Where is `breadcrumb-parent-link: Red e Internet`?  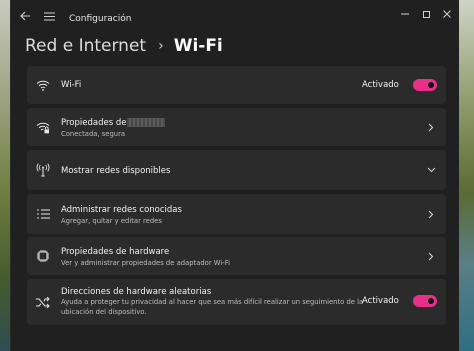
breadcrumb-parent-link: Red e Internet is located at coordinates (85, 46).